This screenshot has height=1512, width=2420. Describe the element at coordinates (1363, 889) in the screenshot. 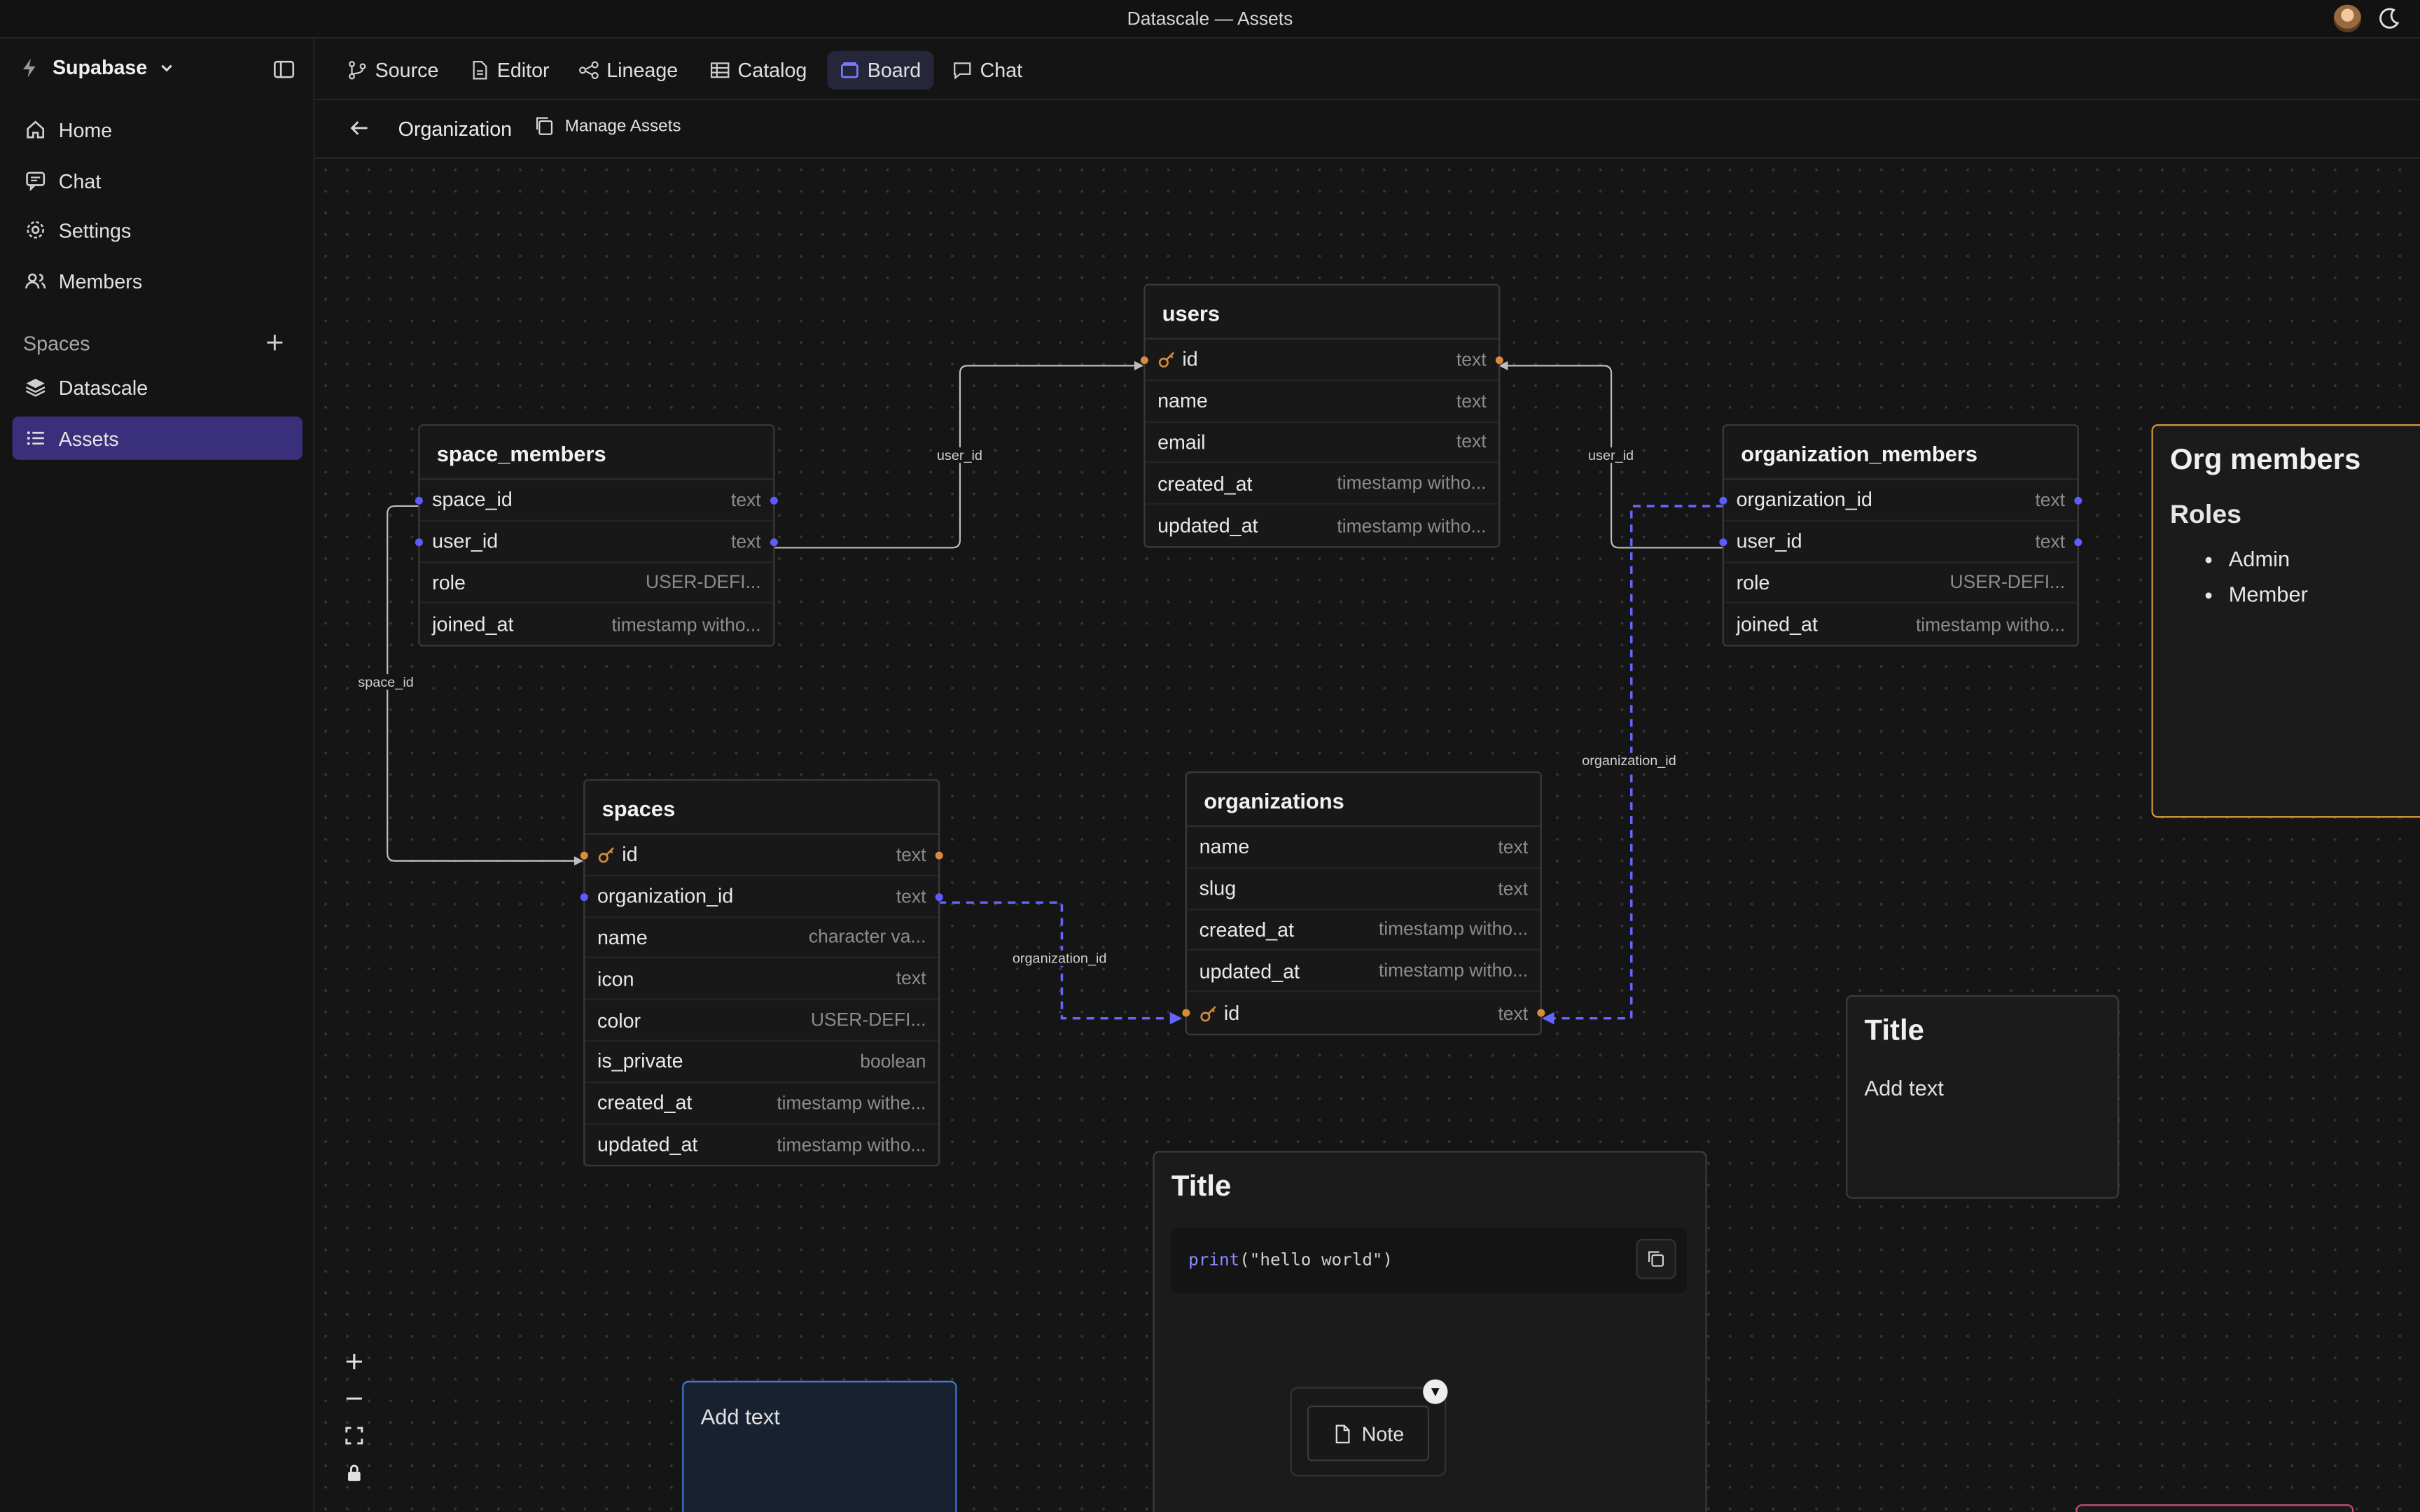

I see `table-row: slug text` at that location.